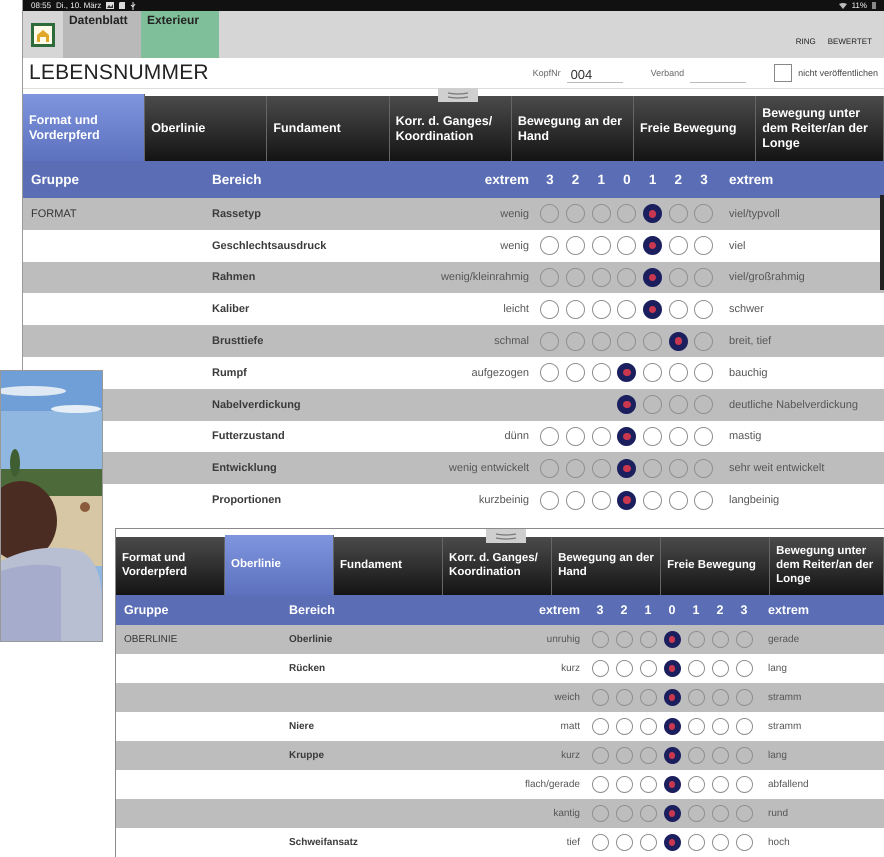 The image size is (884, 857). I want to click on drag-handle-icon, so click(506, 536).